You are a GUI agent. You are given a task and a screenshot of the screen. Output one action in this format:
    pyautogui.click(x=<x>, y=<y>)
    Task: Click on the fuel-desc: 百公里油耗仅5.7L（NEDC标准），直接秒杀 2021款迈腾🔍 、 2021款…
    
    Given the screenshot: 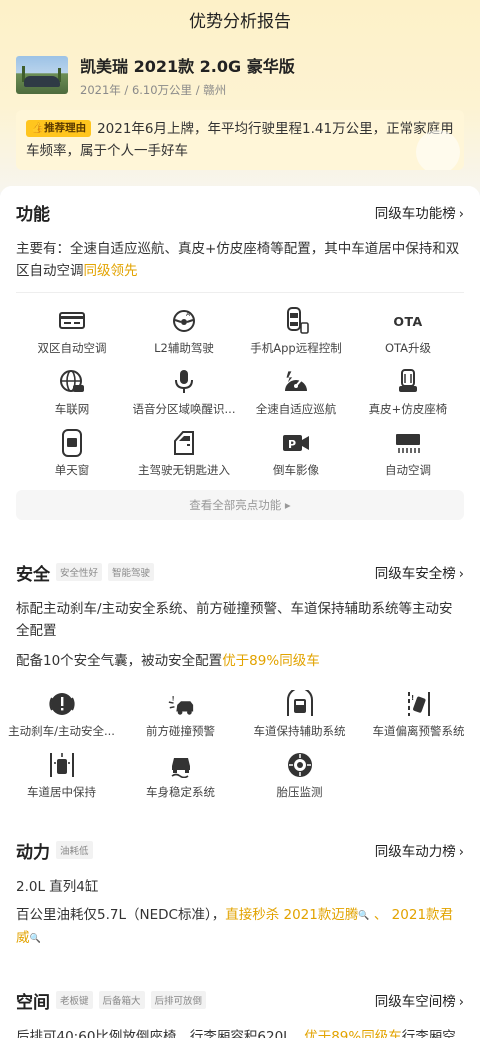 What is the action you would take?
    pyautogui.click(x=235, y=926)
    